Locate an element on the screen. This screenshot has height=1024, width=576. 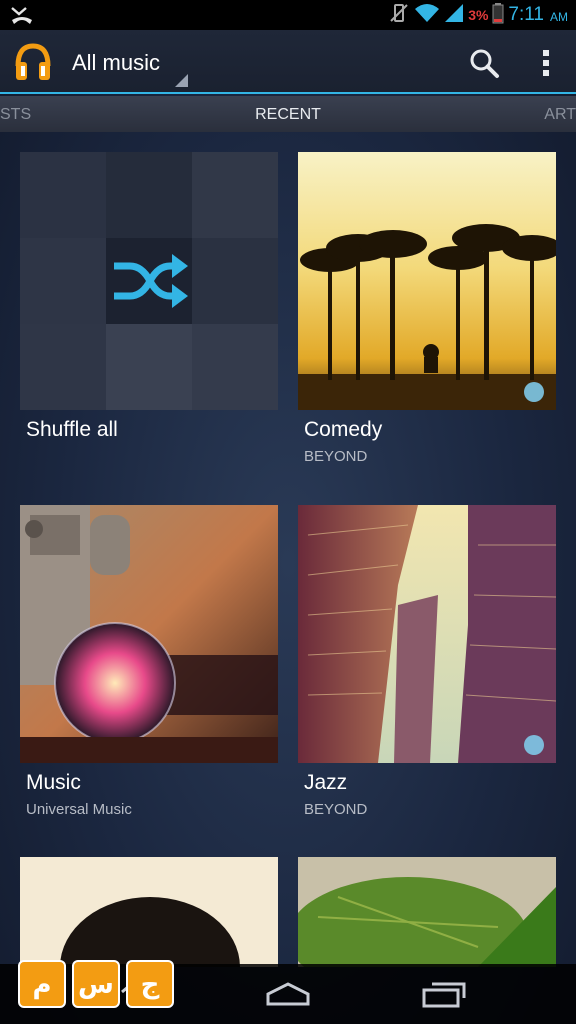
album-tile-comedy: Comedy BEYOND is located at coordinates (427, 308).